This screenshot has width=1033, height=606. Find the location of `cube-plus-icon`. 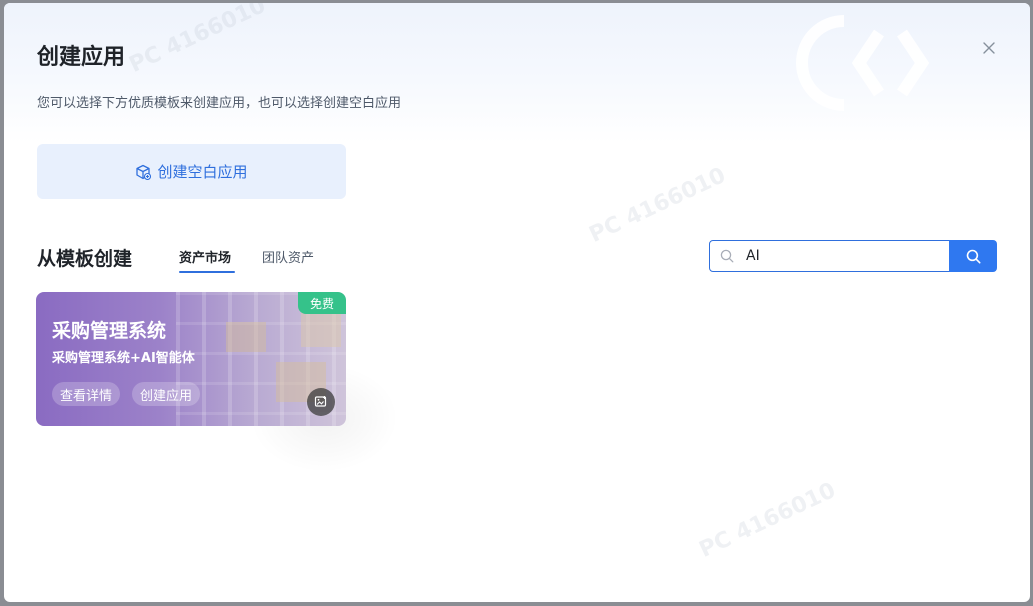

cube-plus-icon is located at coordinates (144, 172).